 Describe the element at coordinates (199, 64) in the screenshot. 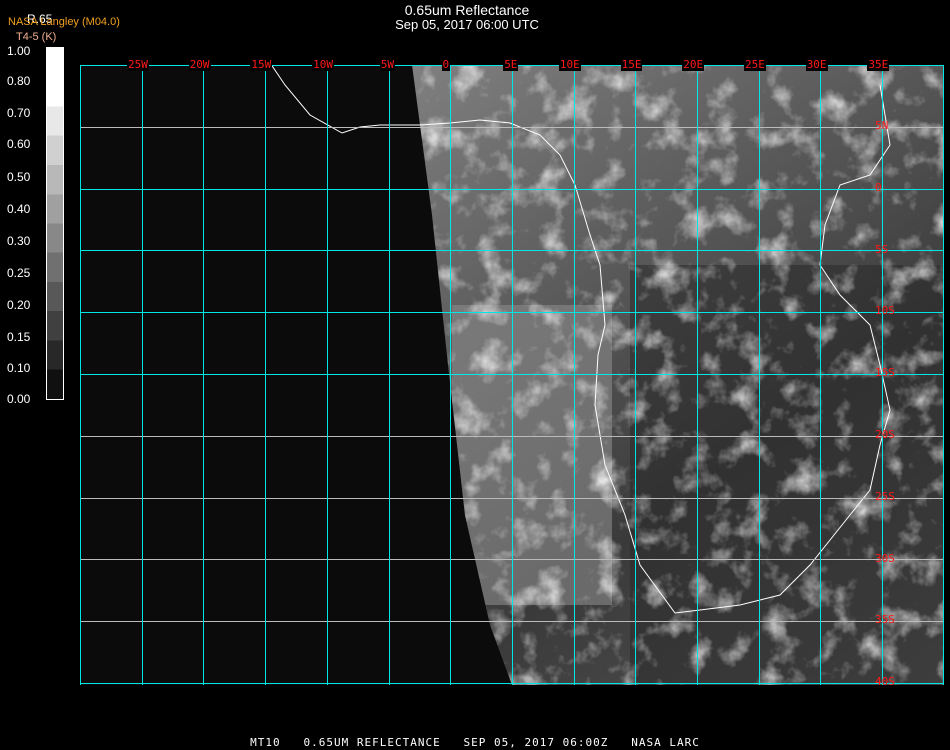

I see `longitude-label: 20W` at that location.